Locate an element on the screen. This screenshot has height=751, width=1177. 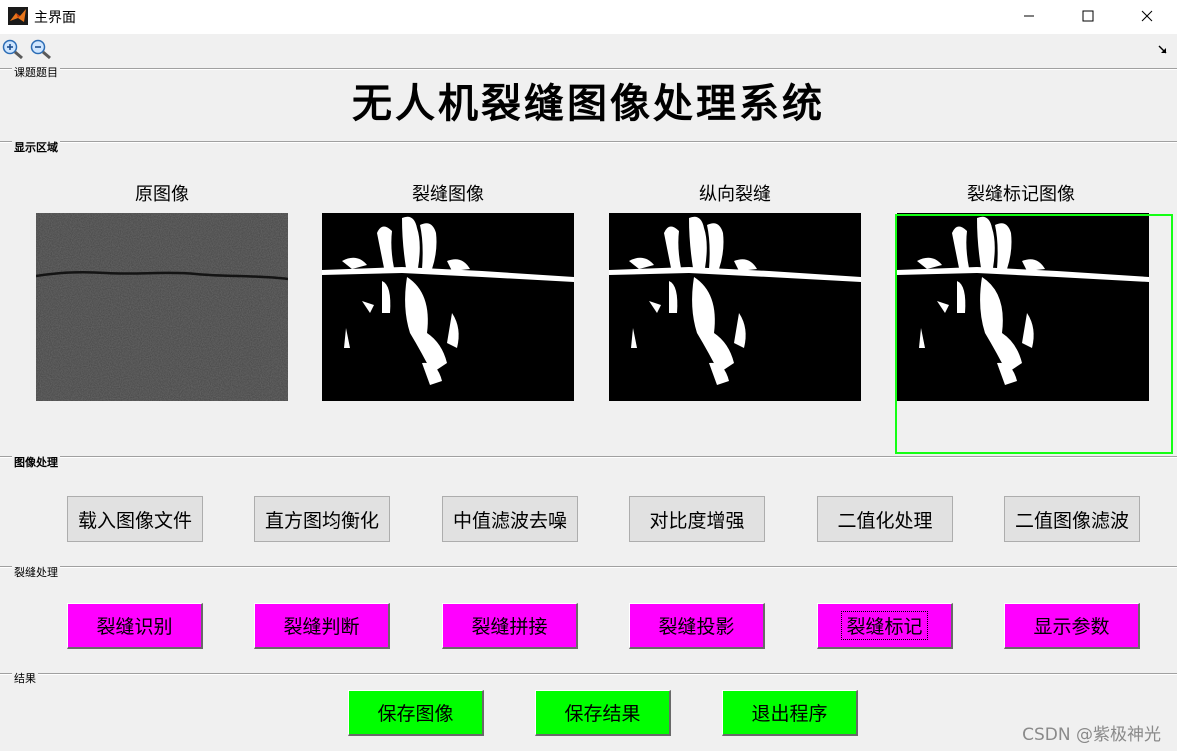
crack-processing-panel-border is located at coordinates (588, 567).